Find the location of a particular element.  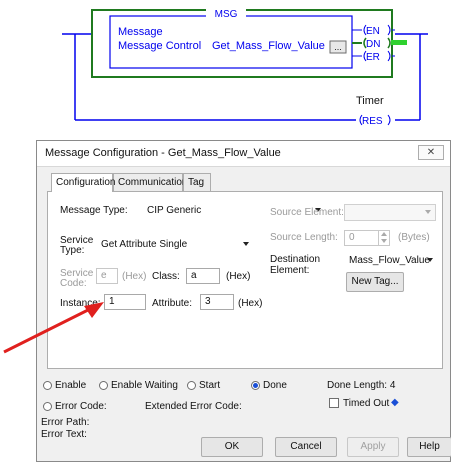

error-text-label: Error Text: is located at coordinates (64, 434).